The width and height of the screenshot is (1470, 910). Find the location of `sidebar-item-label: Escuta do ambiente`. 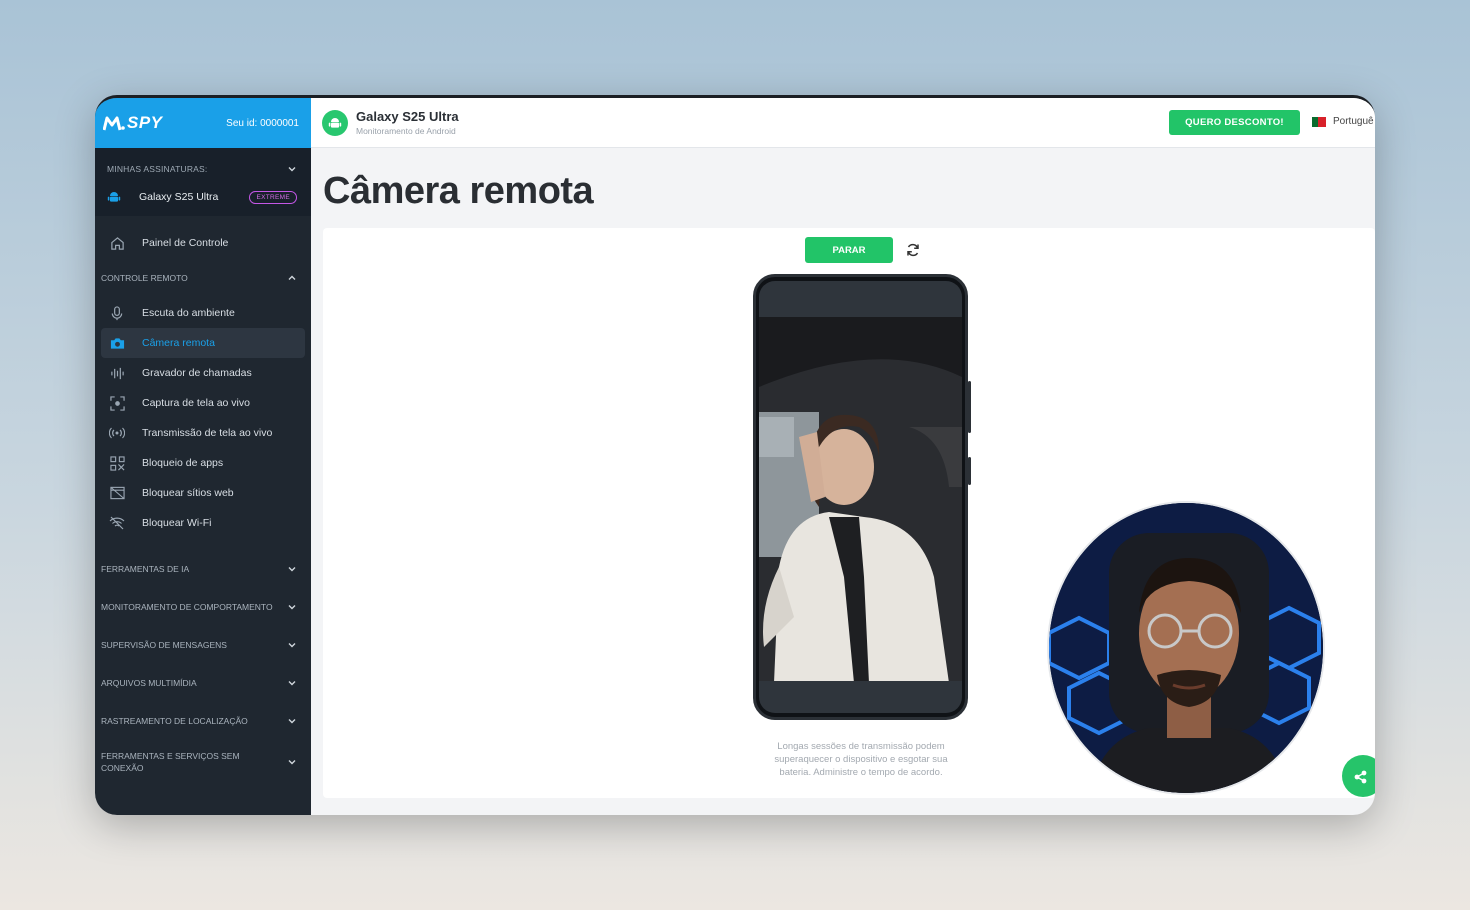

sidebar-item-label: Escuta do ambiente is located at coordinates (188, 313).